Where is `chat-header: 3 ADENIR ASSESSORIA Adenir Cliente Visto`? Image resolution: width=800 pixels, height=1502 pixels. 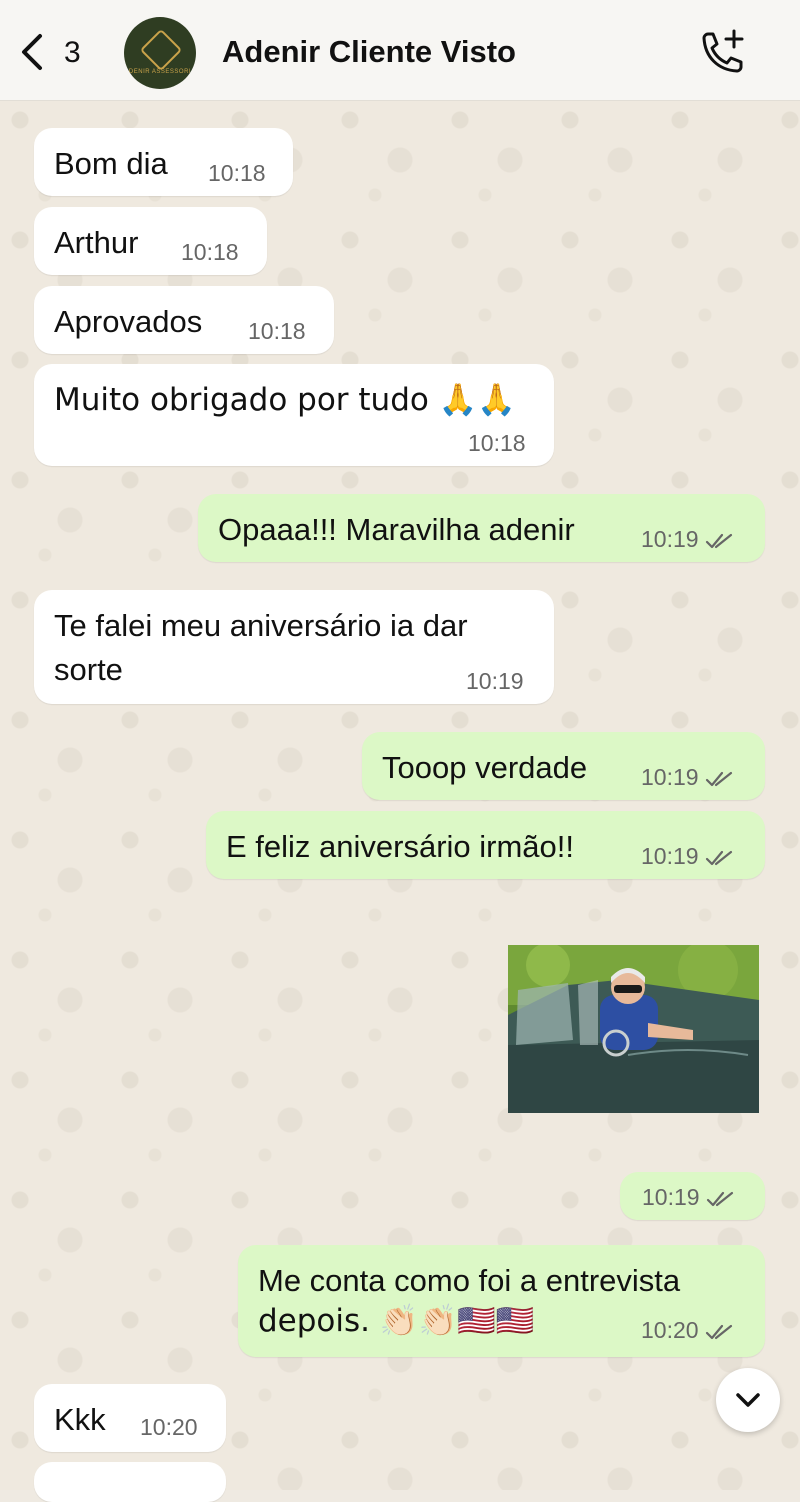
chat-header: 3 ADENIR ASSESSORIA Adenir Cliente Visto is located at coordinates (400, 50).